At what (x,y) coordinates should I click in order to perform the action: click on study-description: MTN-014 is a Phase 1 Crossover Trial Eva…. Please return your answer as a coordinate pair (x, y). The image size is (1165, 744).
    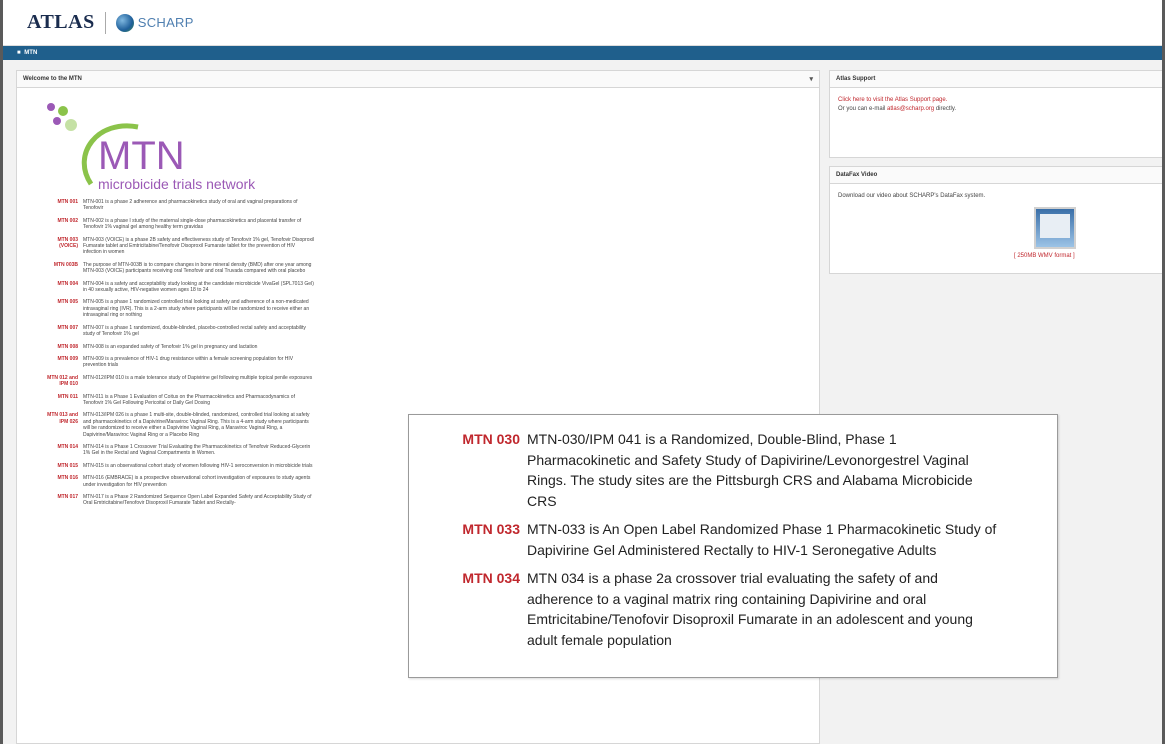
    Looking at the image, I should click on (197, 450).